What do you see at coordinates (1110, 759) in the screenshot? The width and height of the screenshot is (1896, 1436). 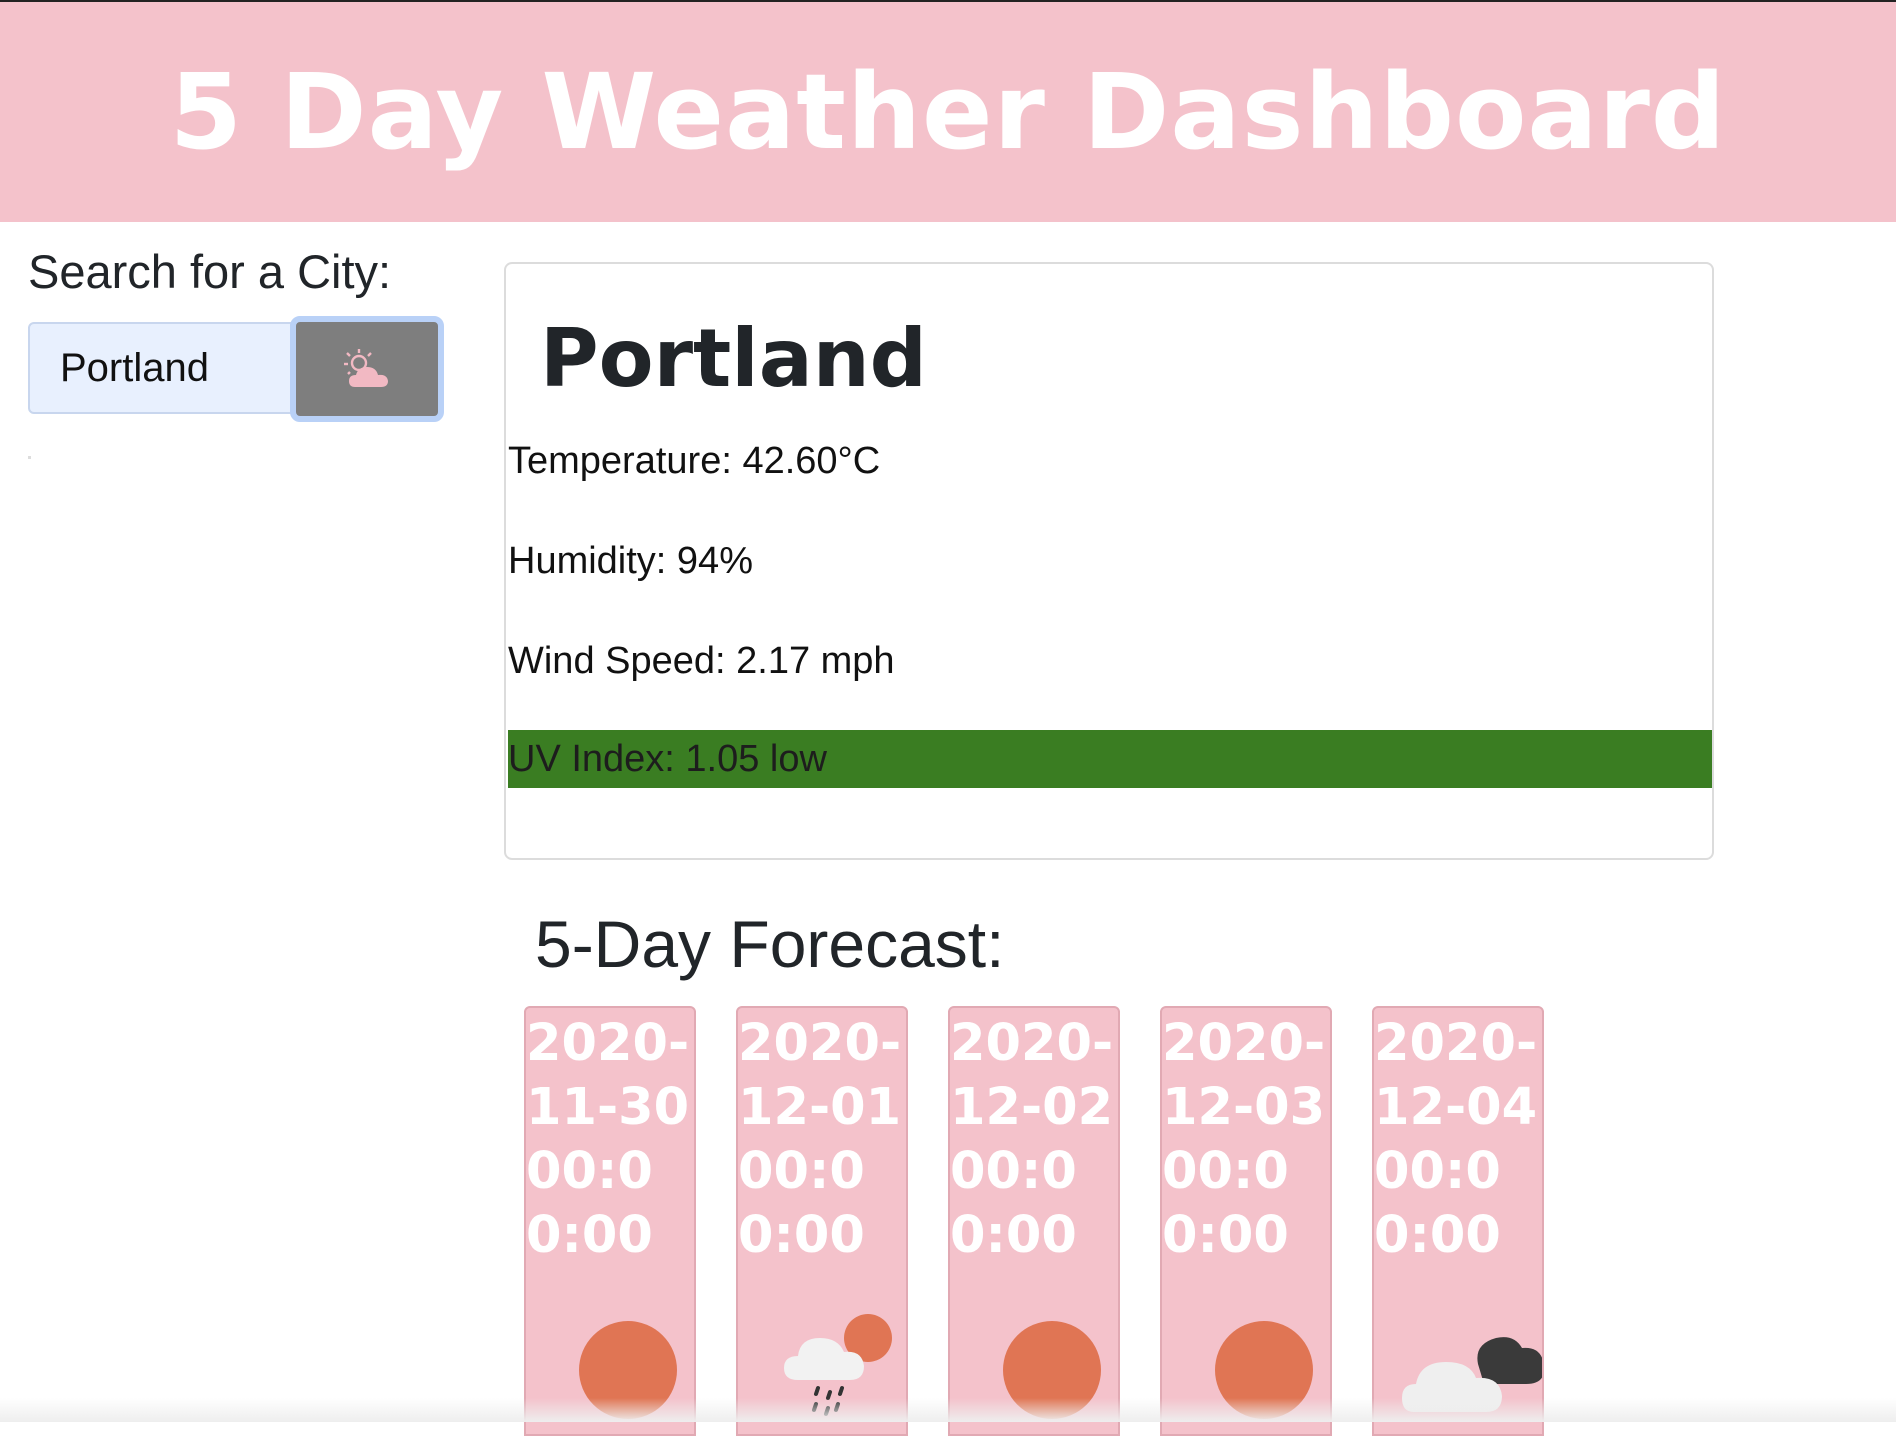 I see `uv-index-bar: UV Index: 1.05 low` at bounding box center [1110, 759].